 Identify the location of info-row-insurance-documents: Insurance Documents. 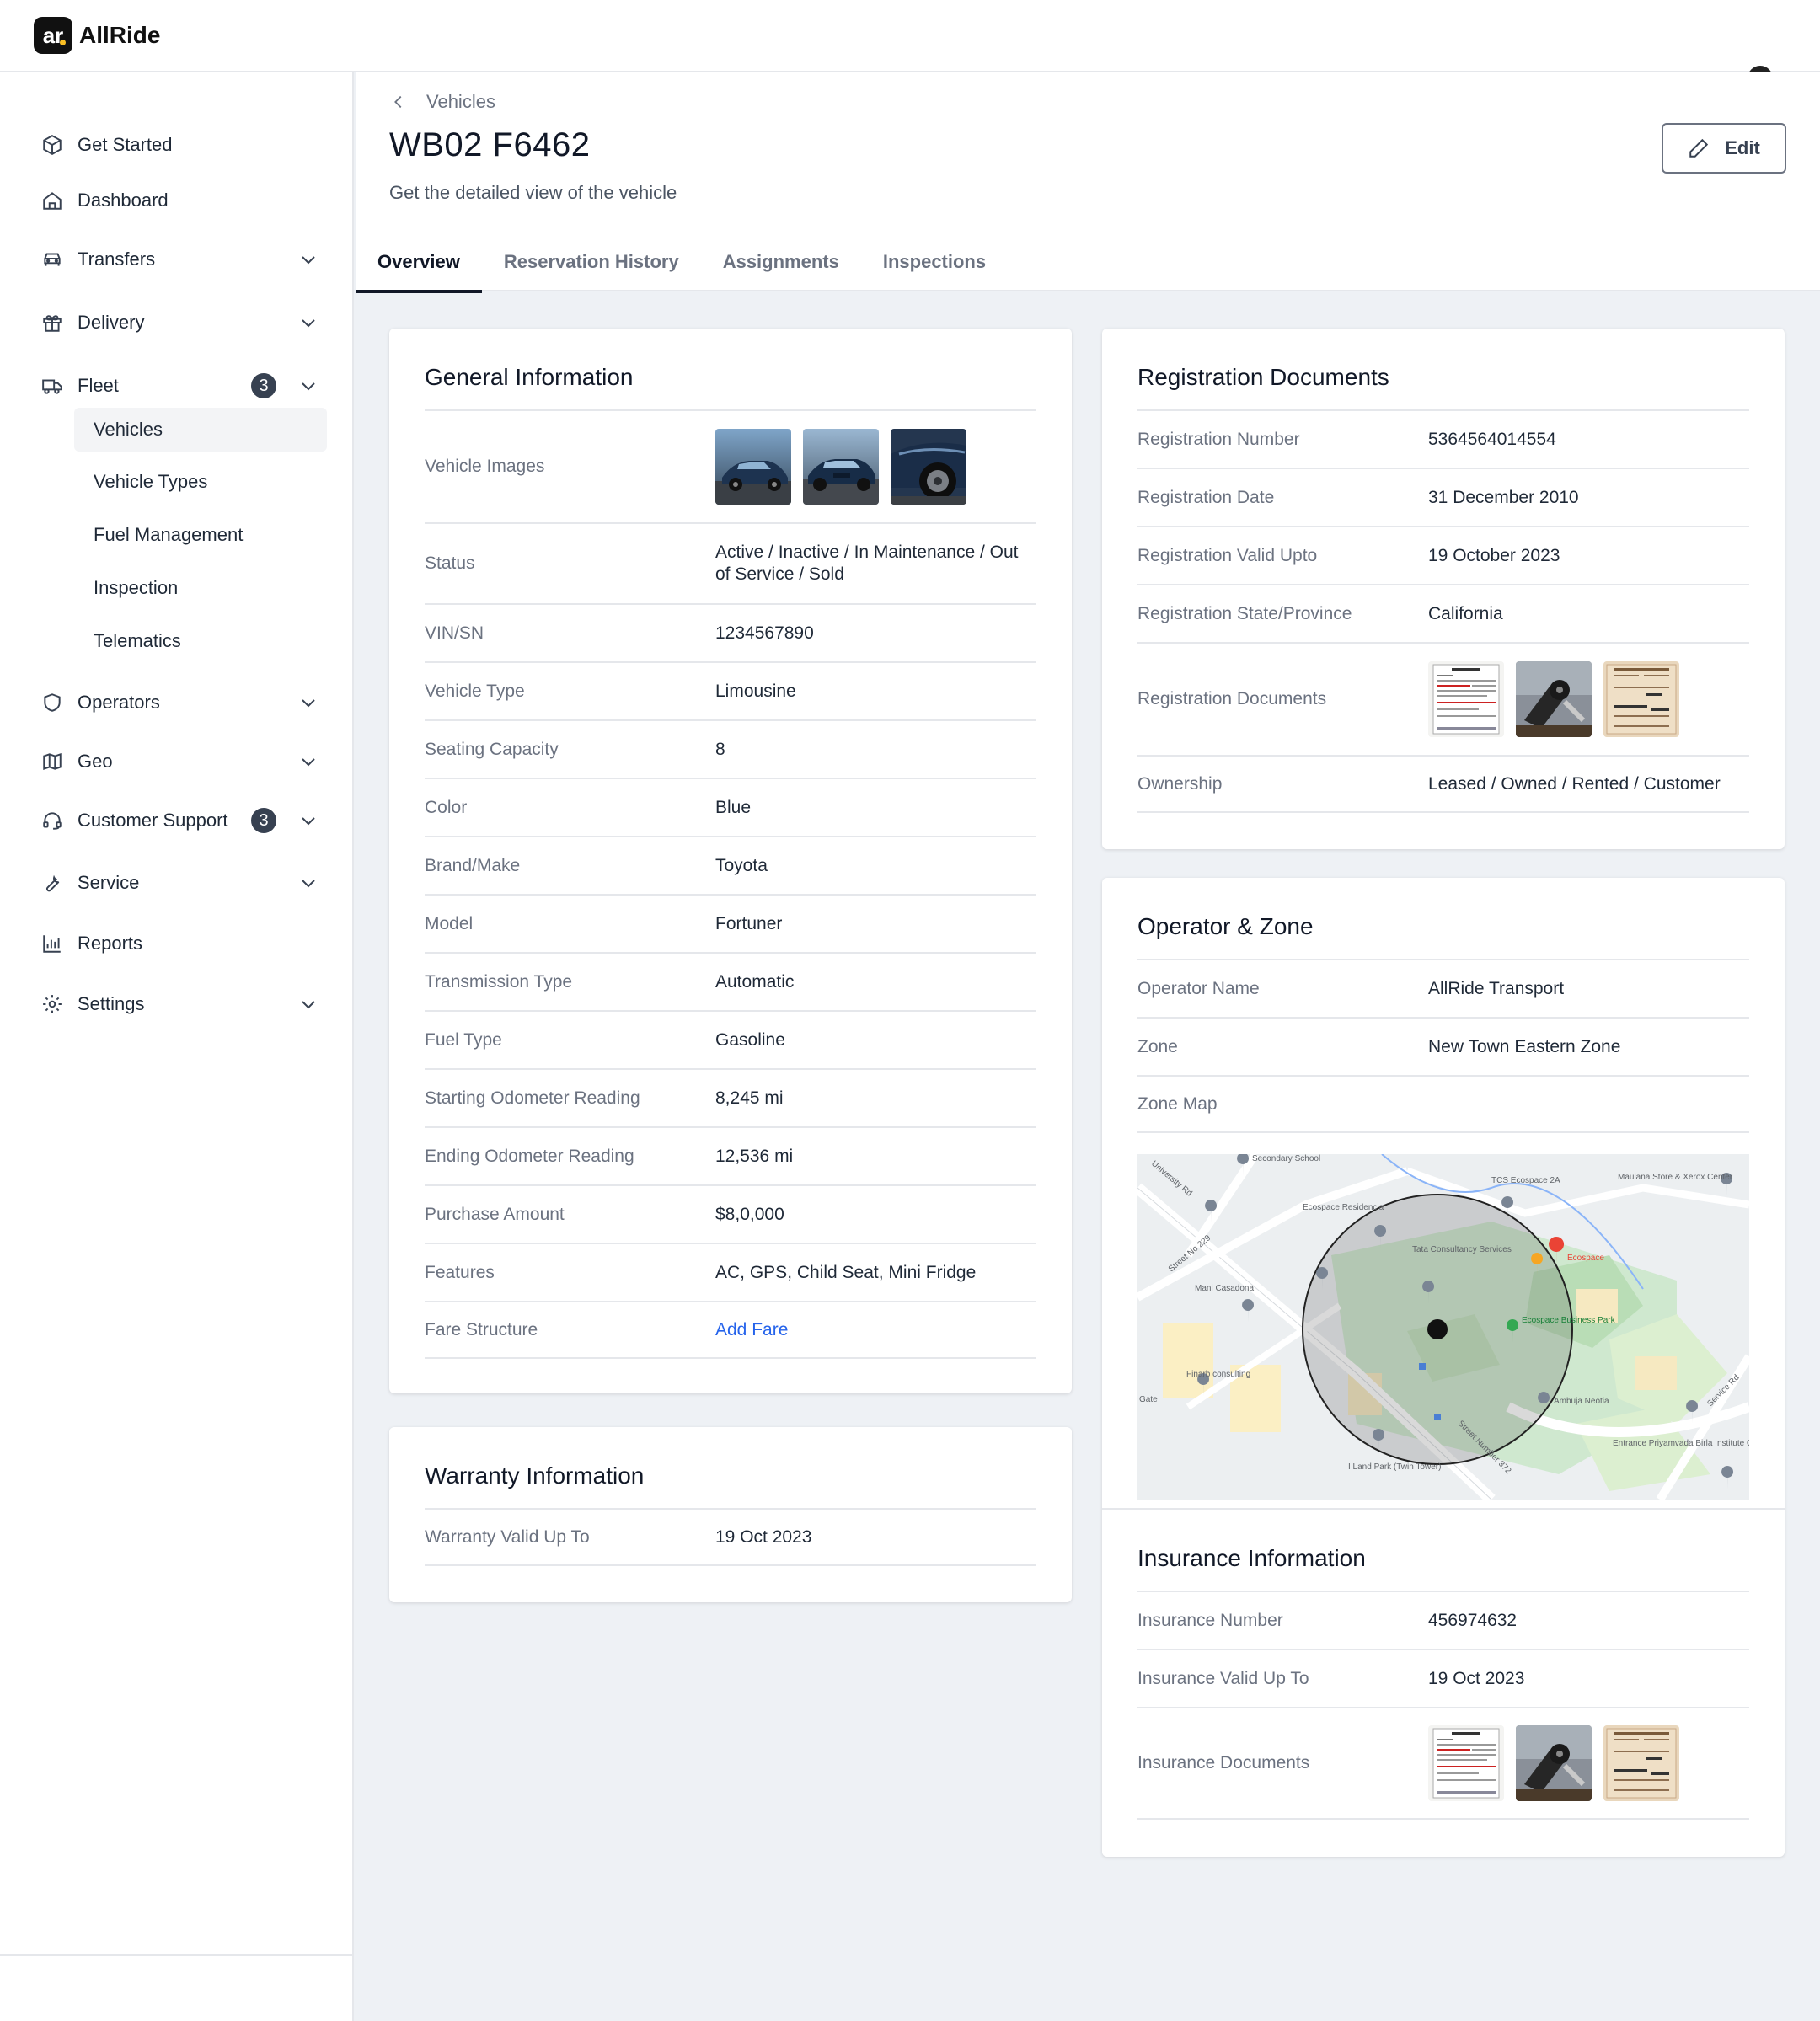
(1443, 1763).